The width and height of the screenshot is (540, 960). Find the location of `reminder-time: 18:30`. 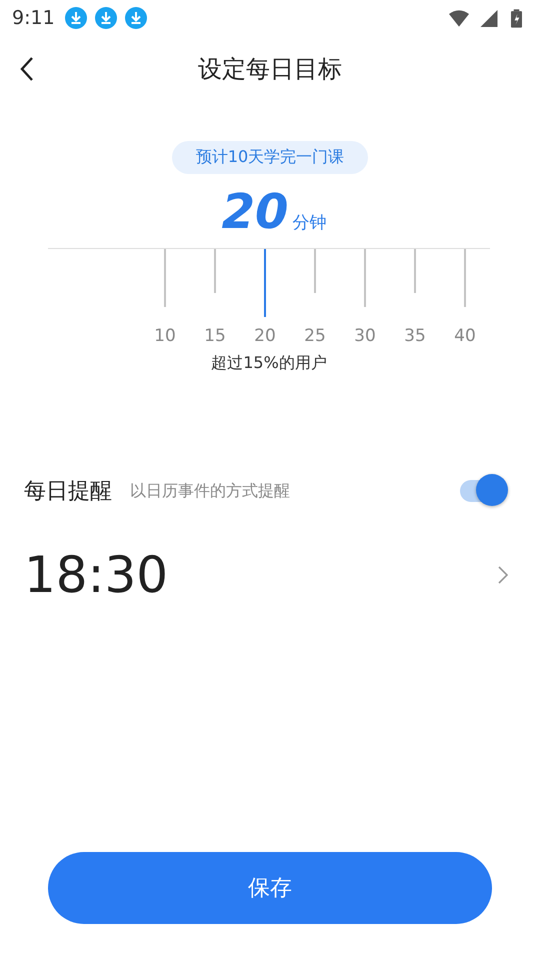

reminder-time: 18:30 is located at coordinates (96, 575).